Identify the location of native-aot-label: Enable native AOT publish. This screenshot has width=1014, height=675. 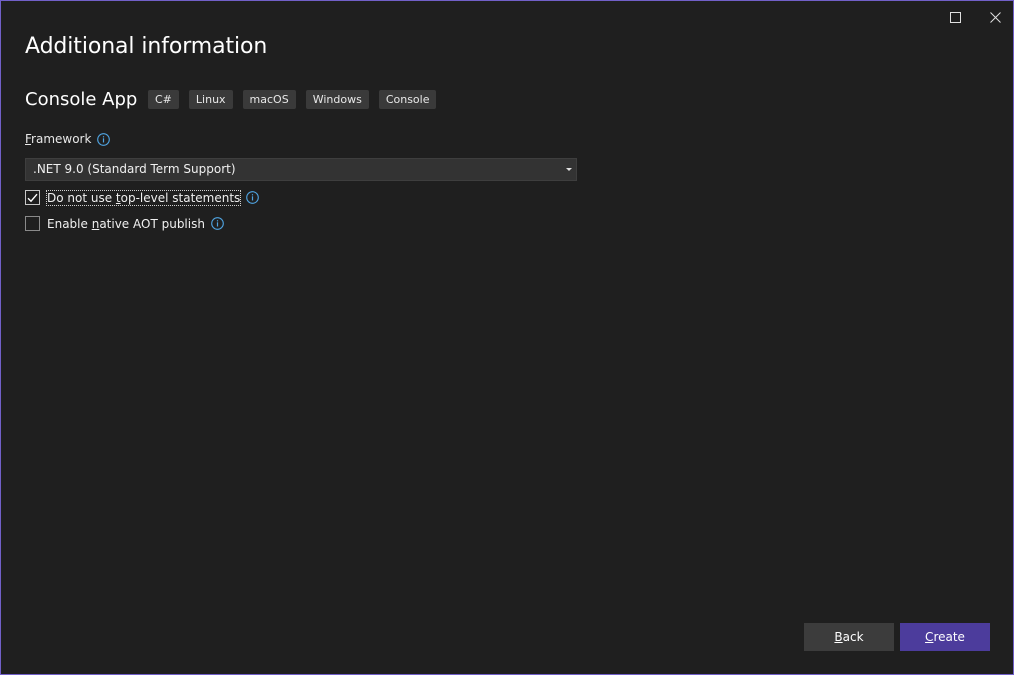
(126, 224).